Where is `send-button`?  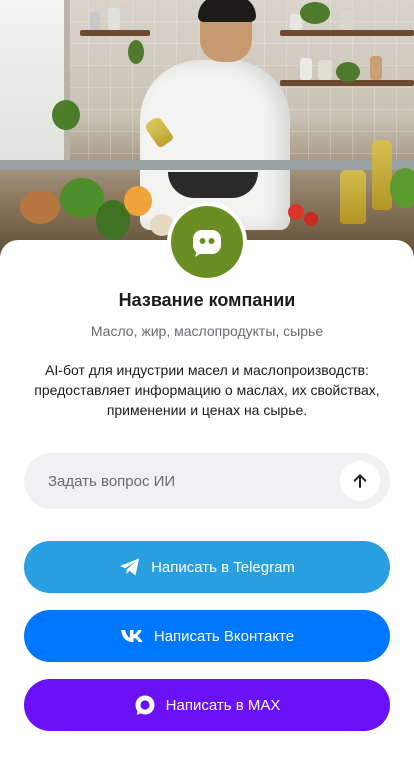 send-button is located at coordinates (360, 481).